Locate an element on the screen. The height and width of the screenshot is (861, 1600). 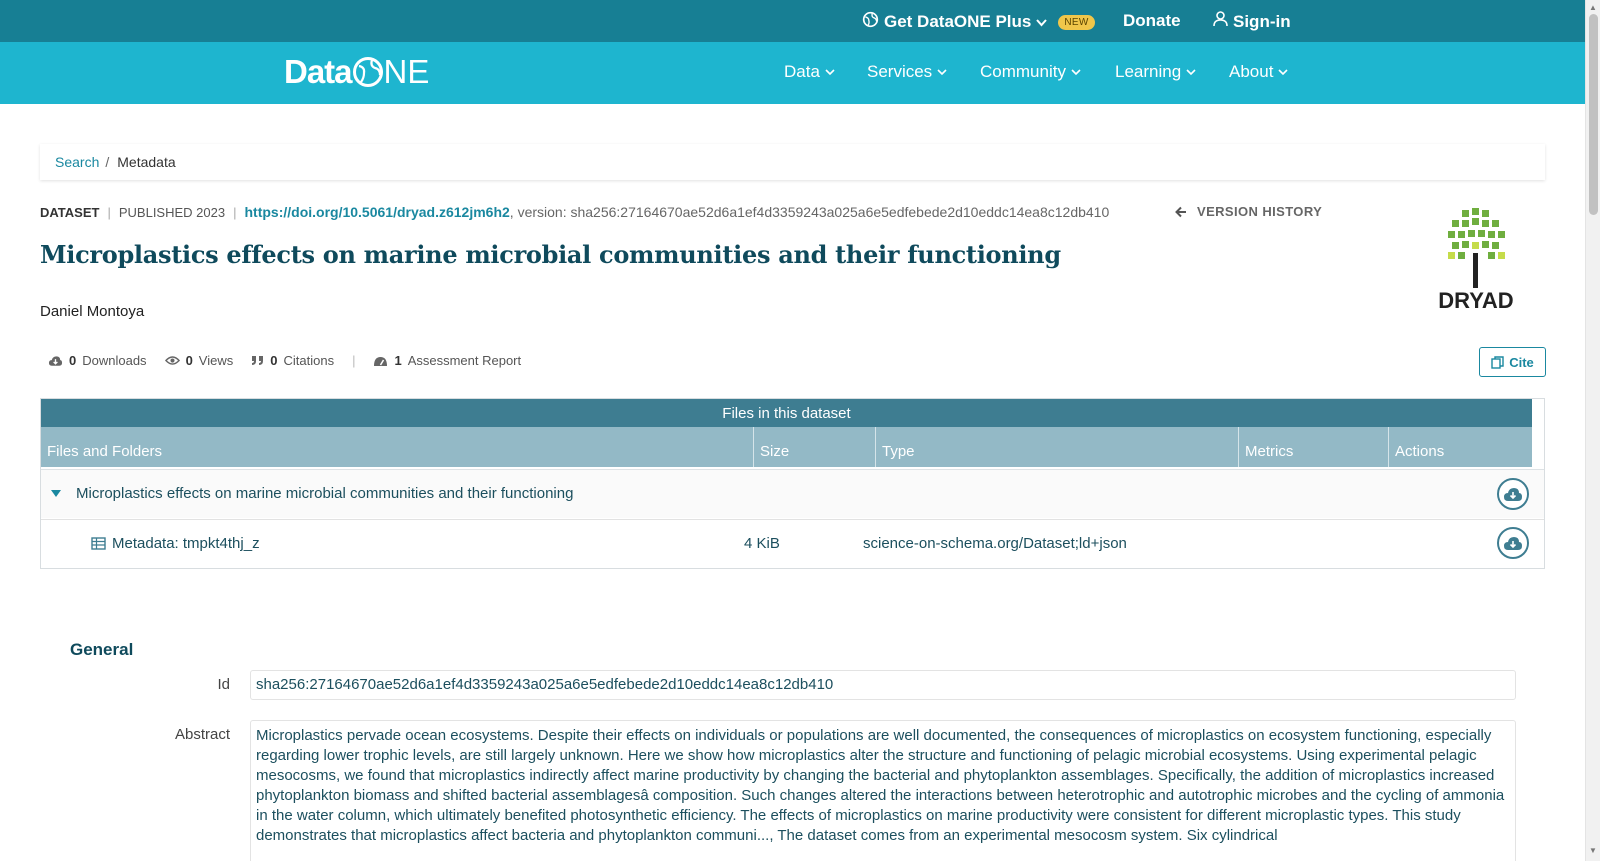
nav-about: About is located at coordinates (1259, 72).